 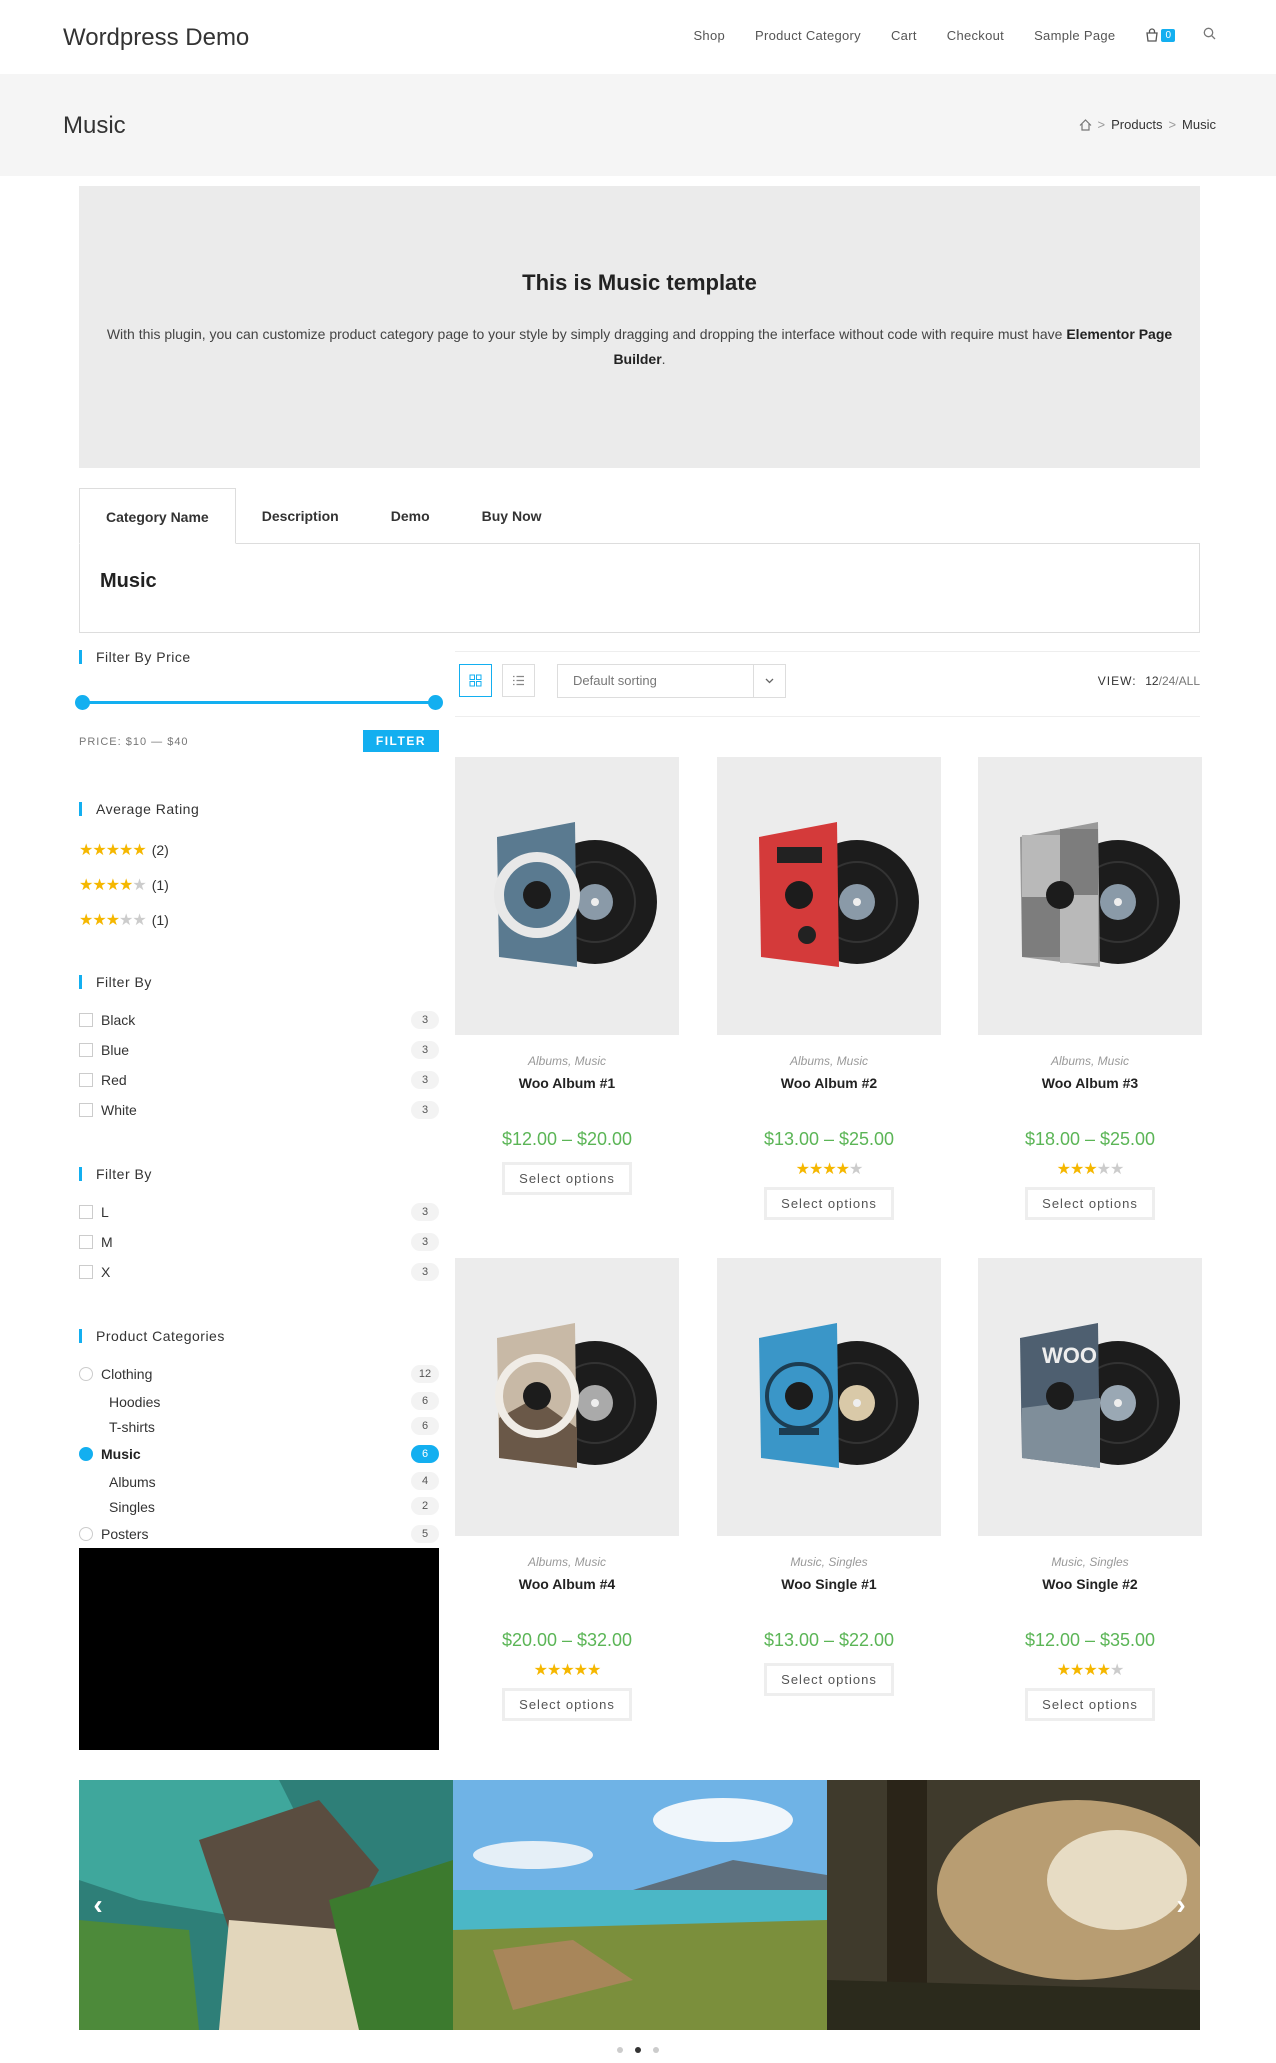 What do you see at coordinates (259, 1426) in the screenshot?
I see `category-t-shirts: T-shirts 6` at bounding box center [259, 1426].